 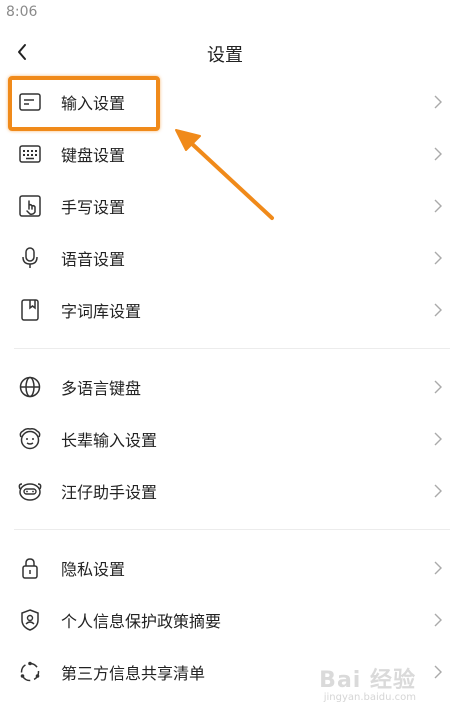 What do you see at coordinates (367, 680) in the screenshot?
I see `watermark-logo: Bai 经验` at bounding box center [367, 680].